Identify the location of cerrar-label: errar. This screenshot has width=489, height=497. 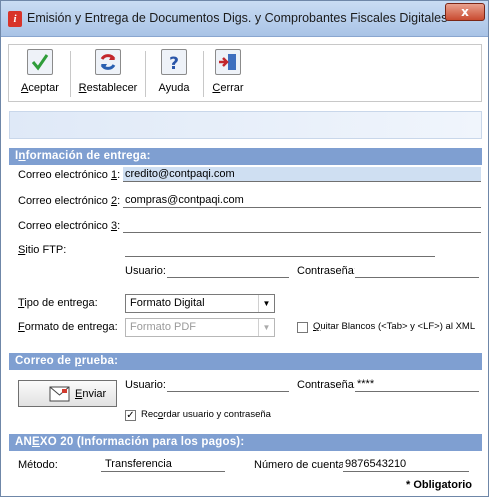
(232, 88).